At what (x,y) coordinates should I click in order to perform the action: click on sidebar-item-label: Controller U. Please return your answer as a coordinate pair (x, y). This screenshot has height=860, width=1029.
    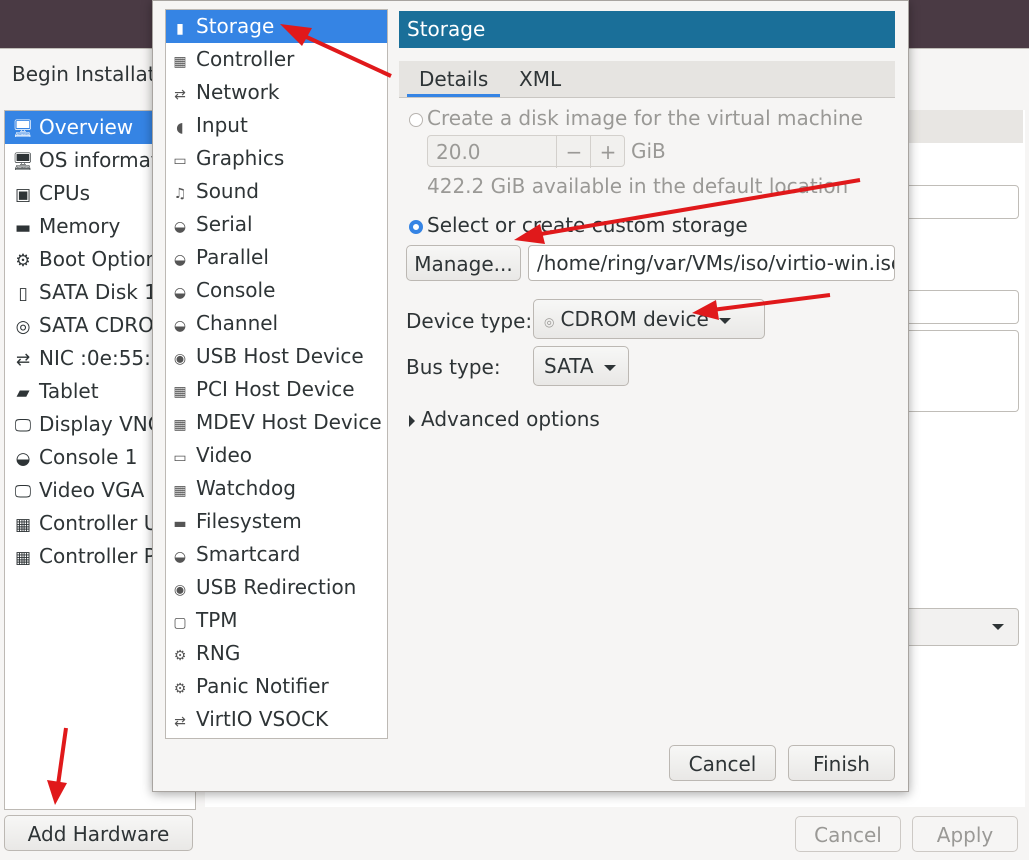
    Looking at the image, I should click on (99, 523).